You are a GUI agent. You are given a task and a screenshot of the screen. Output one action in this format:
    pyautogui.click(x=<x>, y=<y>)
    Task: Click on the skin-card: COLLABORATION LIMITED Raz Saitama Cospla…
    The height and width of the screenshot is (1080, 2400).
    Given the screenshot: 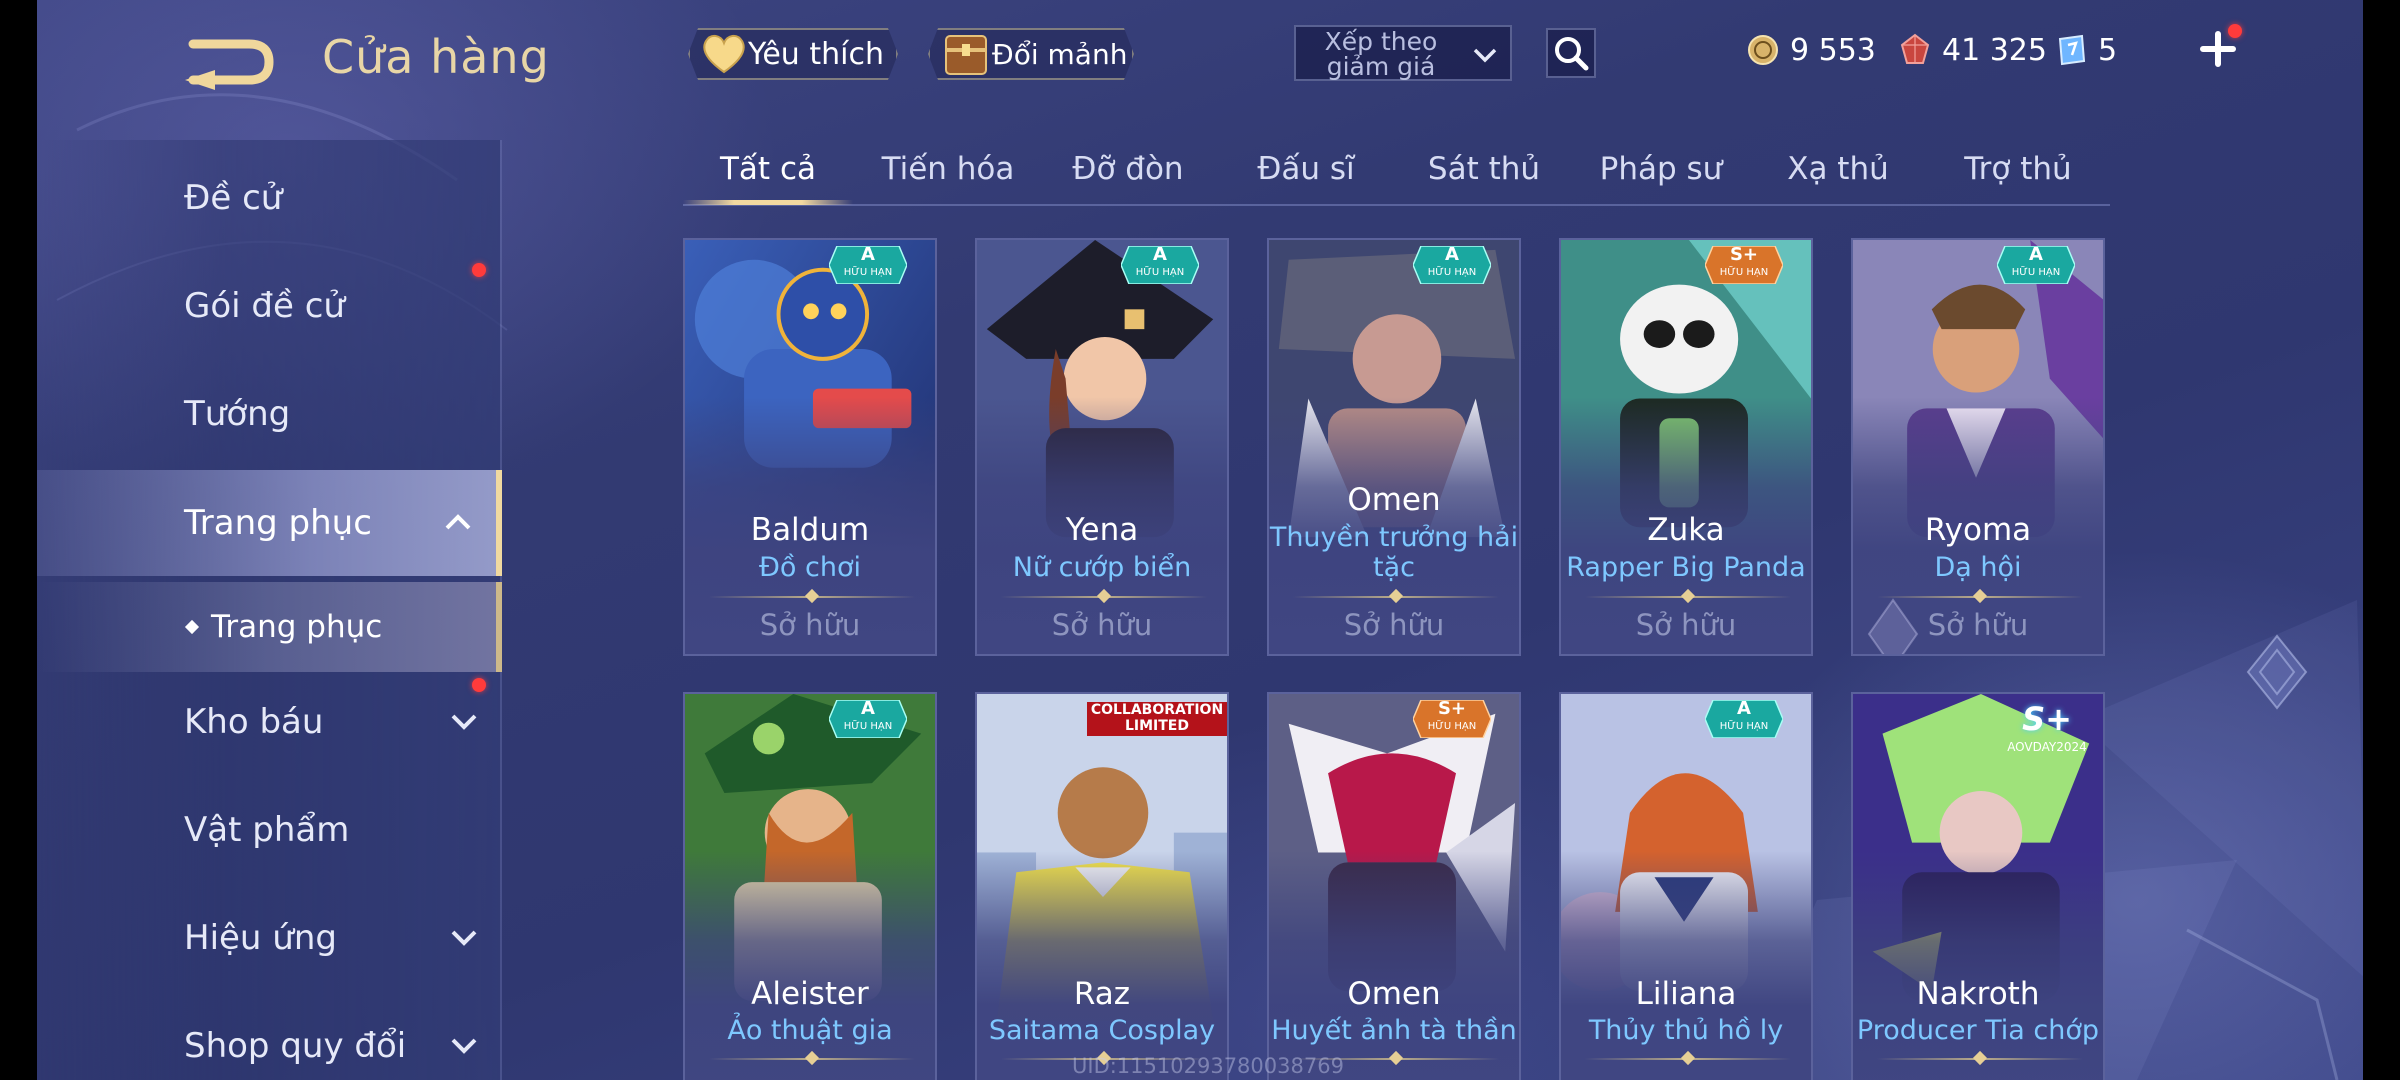 What is the action you would take?
    pyautogui.click(x=1102, y=886)
    